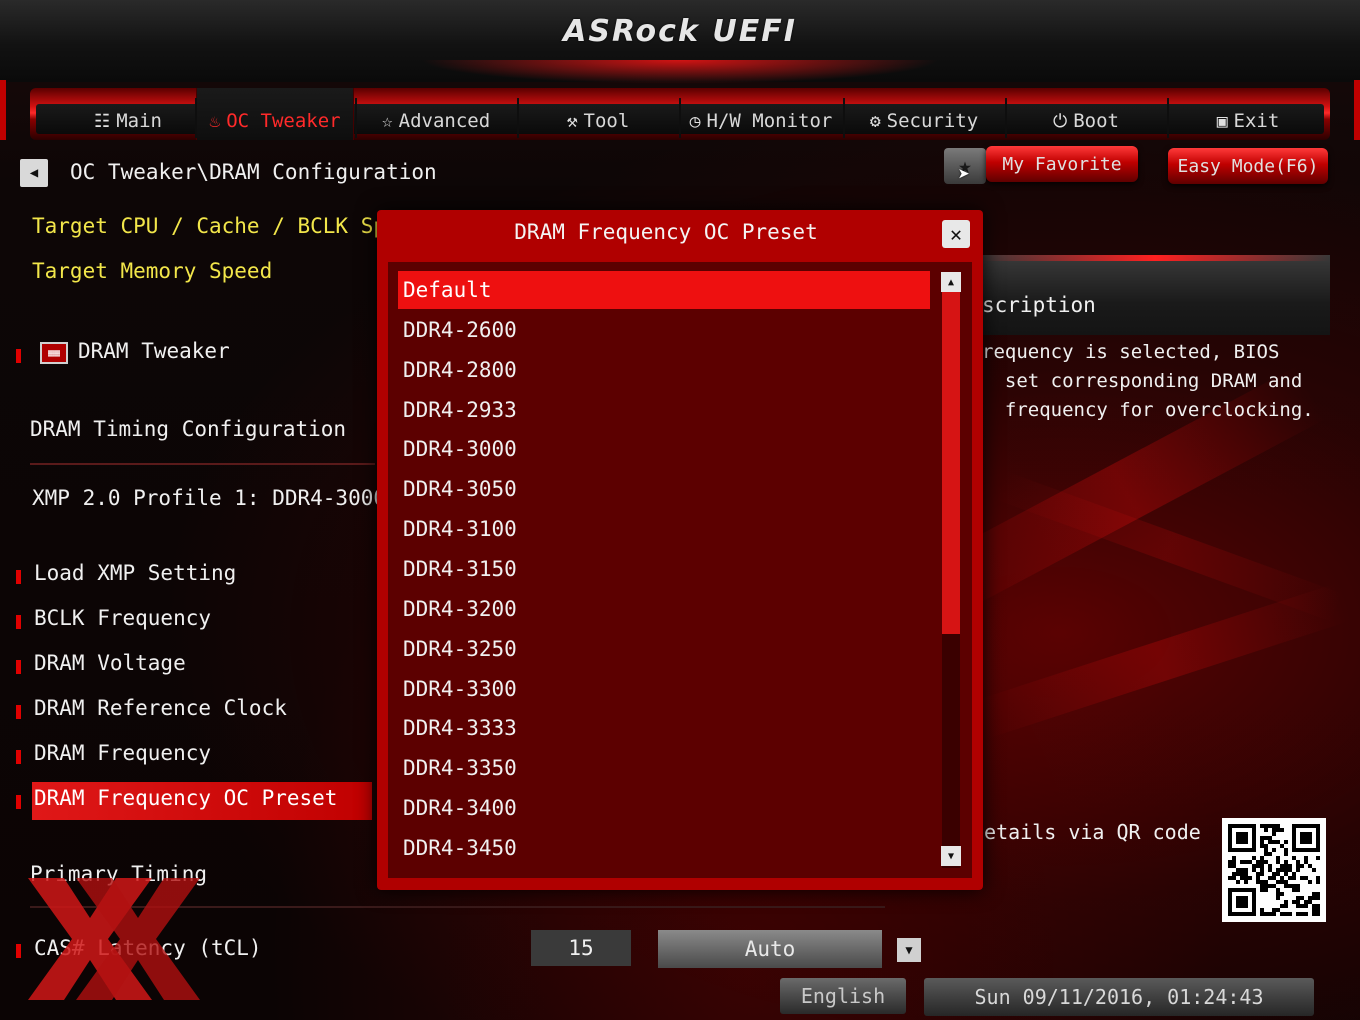  Describe the element at coordinates (695, 121) in the screenshot. I see `monitor-icon: ◷` at that location.